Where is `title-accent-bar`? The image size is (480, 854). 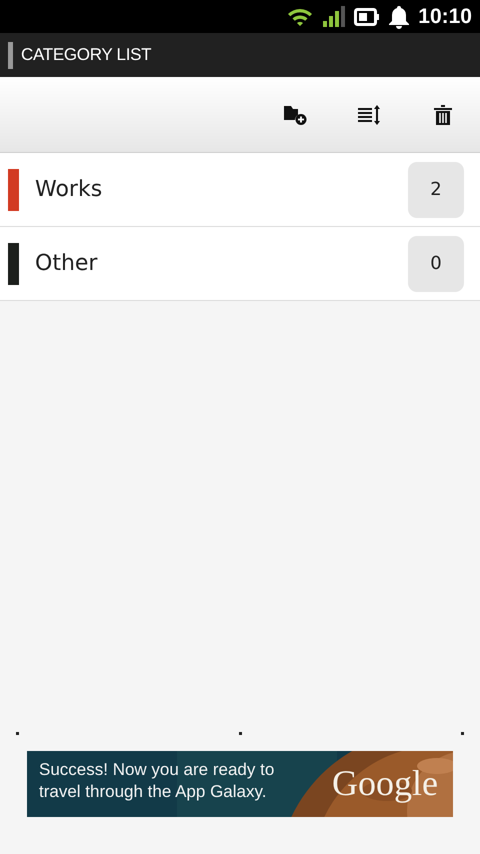 title-accent-bar is located at coordinates (10, 55).